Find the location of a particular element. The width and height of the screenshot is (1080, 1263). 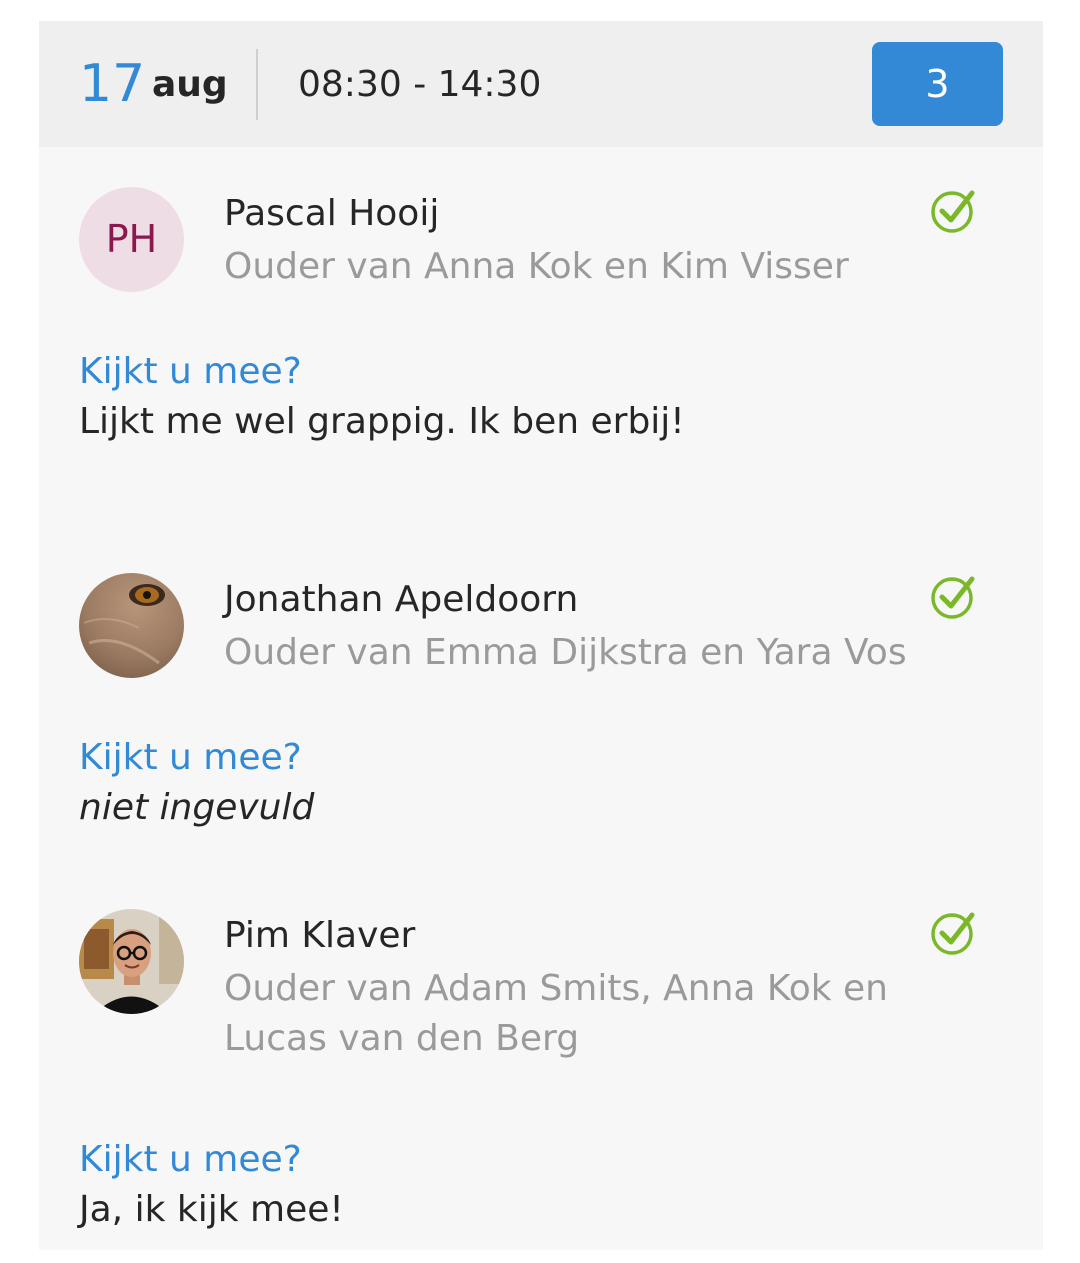

eye-photo-image is located at coordinates (131, 625).